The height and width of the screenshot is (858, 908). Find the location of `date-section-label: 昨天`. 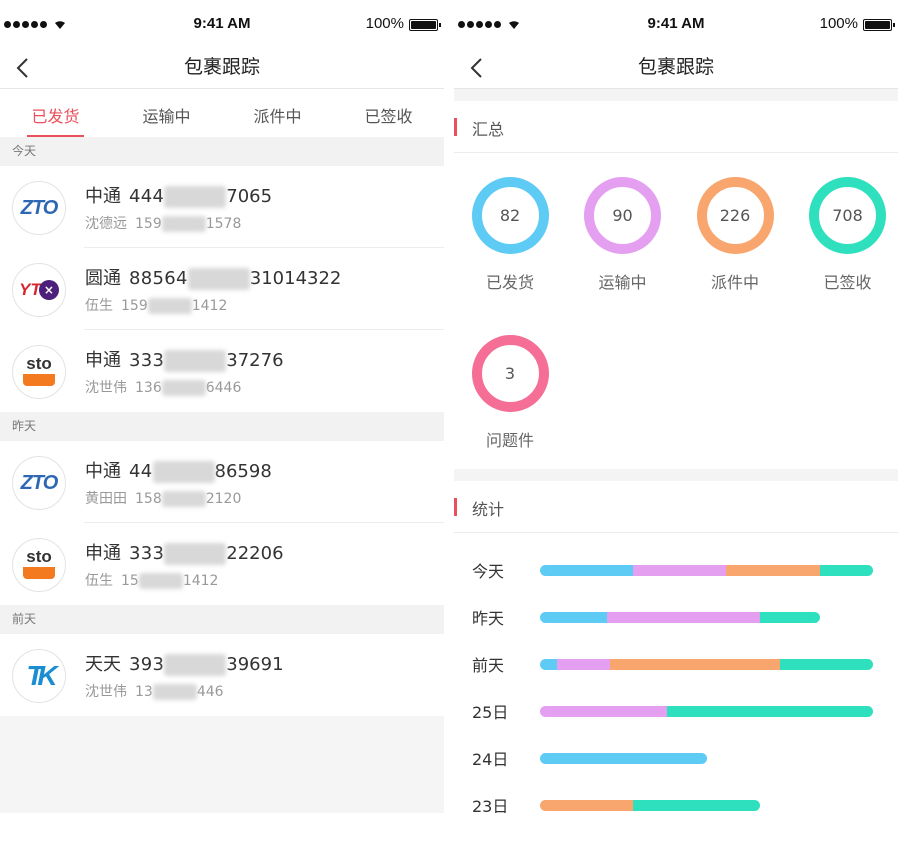

date-section-label: 昨天 is located at coordinates (222, 426).